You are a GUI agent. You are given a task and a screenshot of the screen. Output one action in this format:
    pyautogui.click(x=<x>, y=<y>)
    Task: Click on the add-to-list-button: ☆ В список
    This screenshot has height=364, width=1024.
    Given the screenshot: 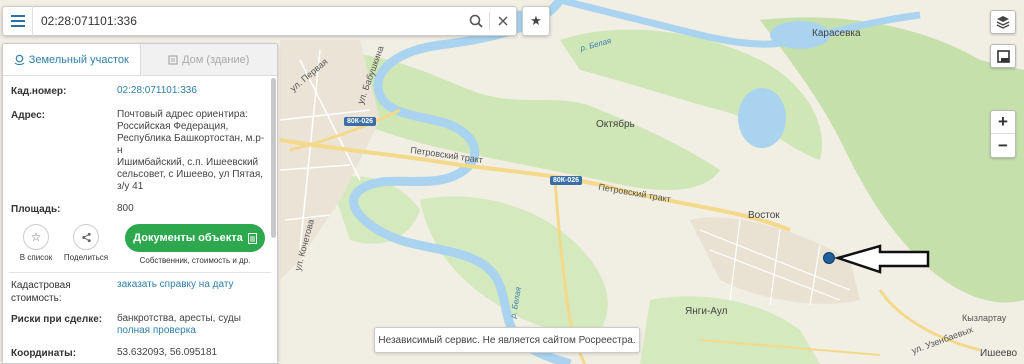 What is the action you would take?
    pyautogui.click(x=36, y=243)
    